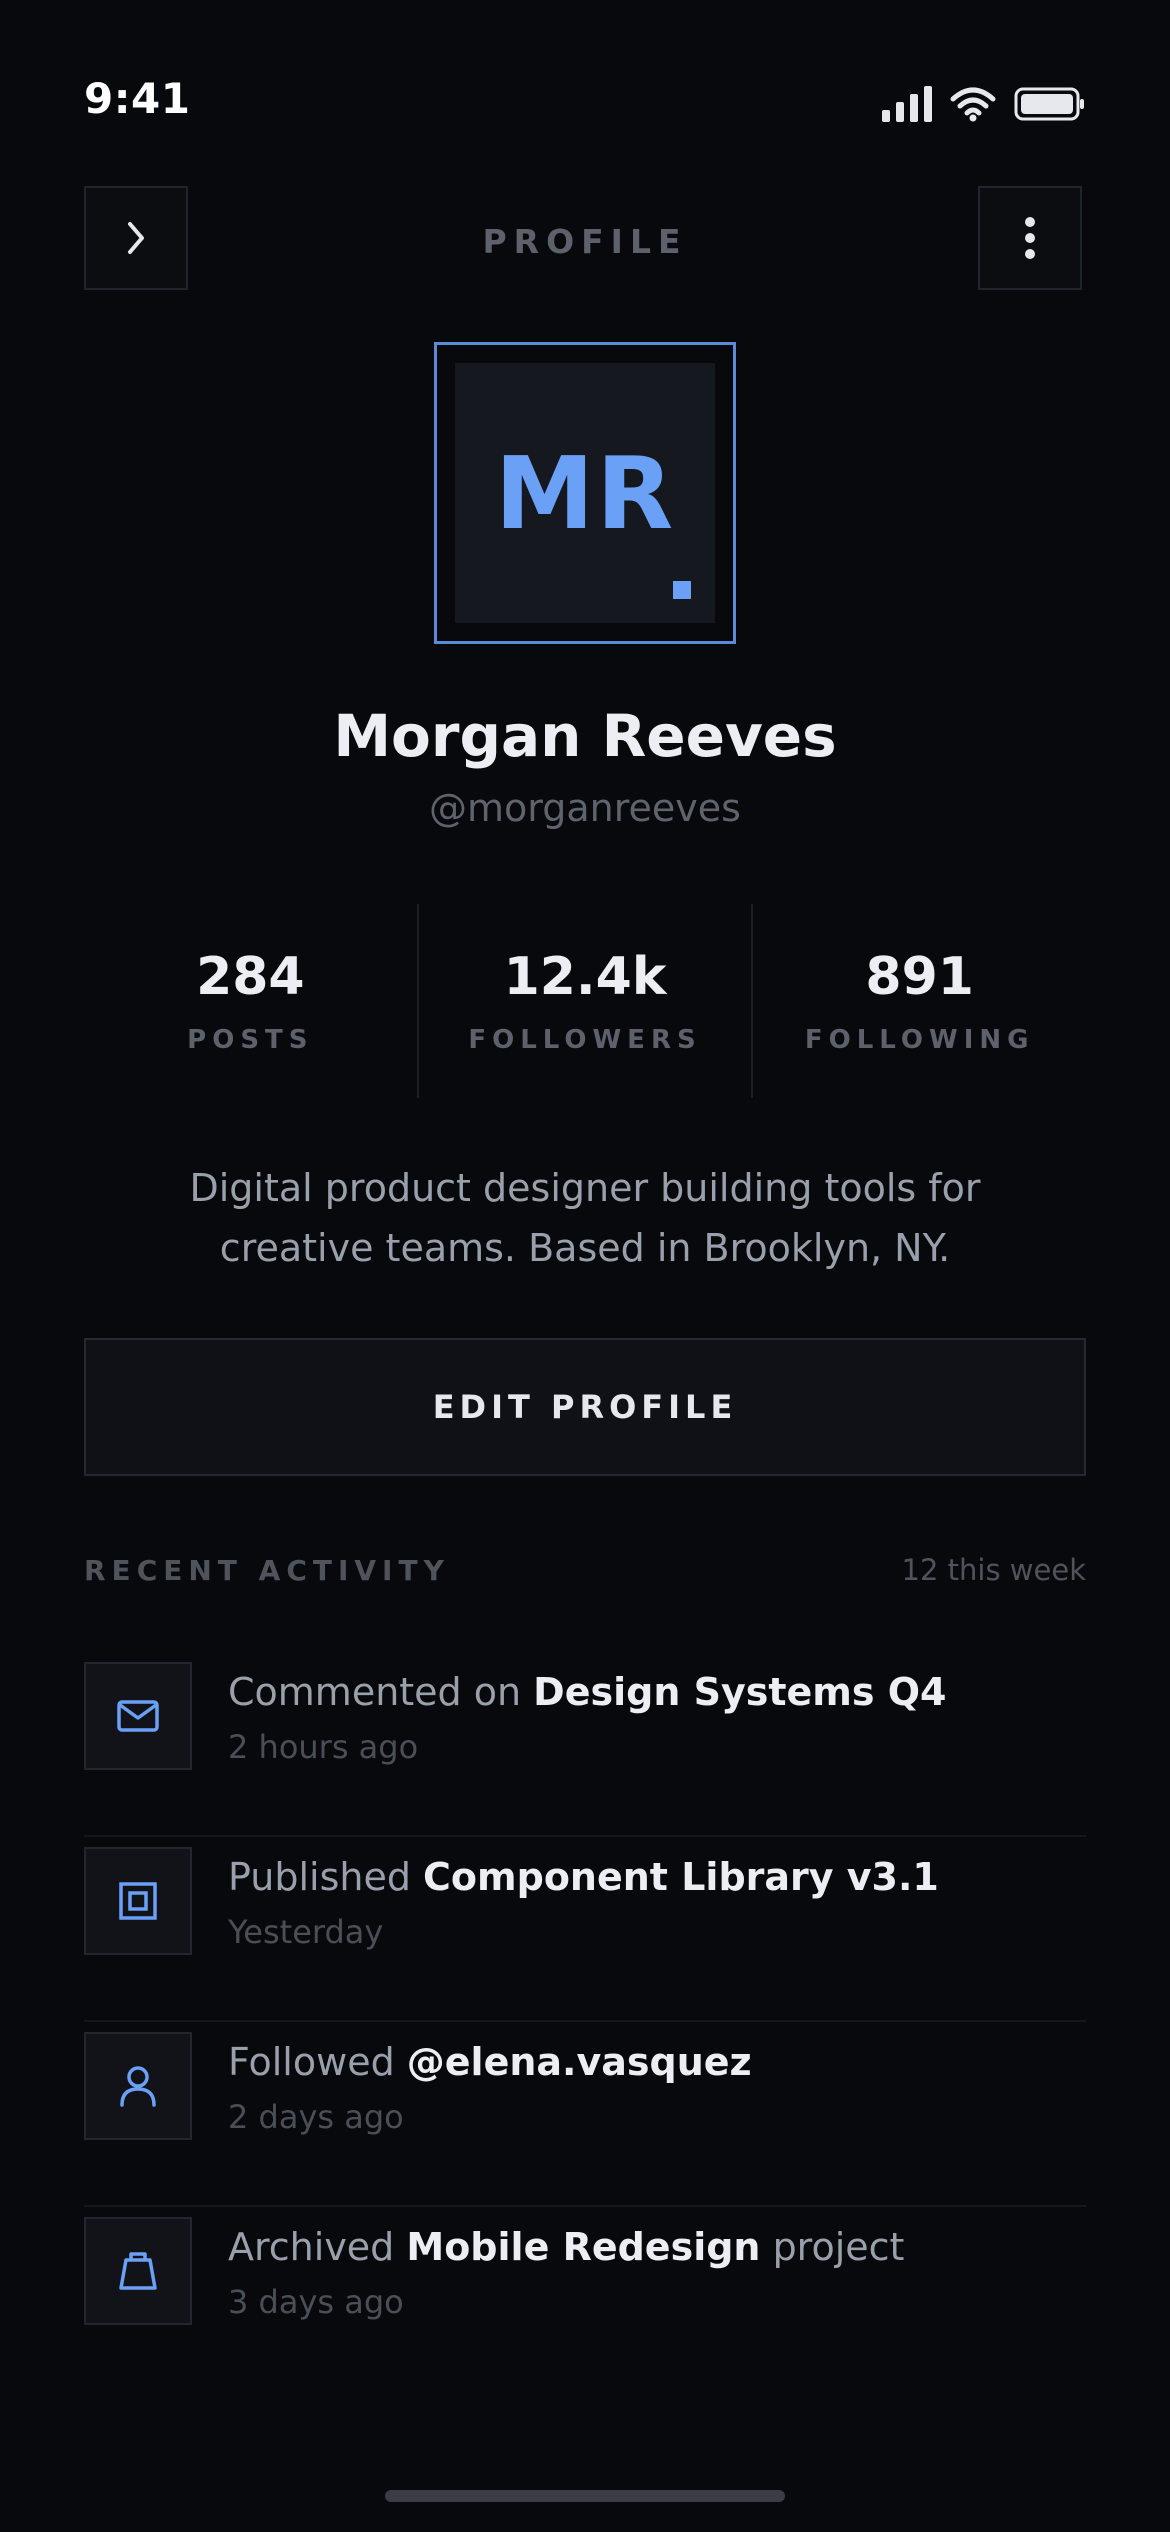 The height and width of the screenshot is (2532, 1170). What do you see at coordinates (326, 1877) in the screenshot?
I see `activity-prefix: Published` at bounding box center [326, 1877].